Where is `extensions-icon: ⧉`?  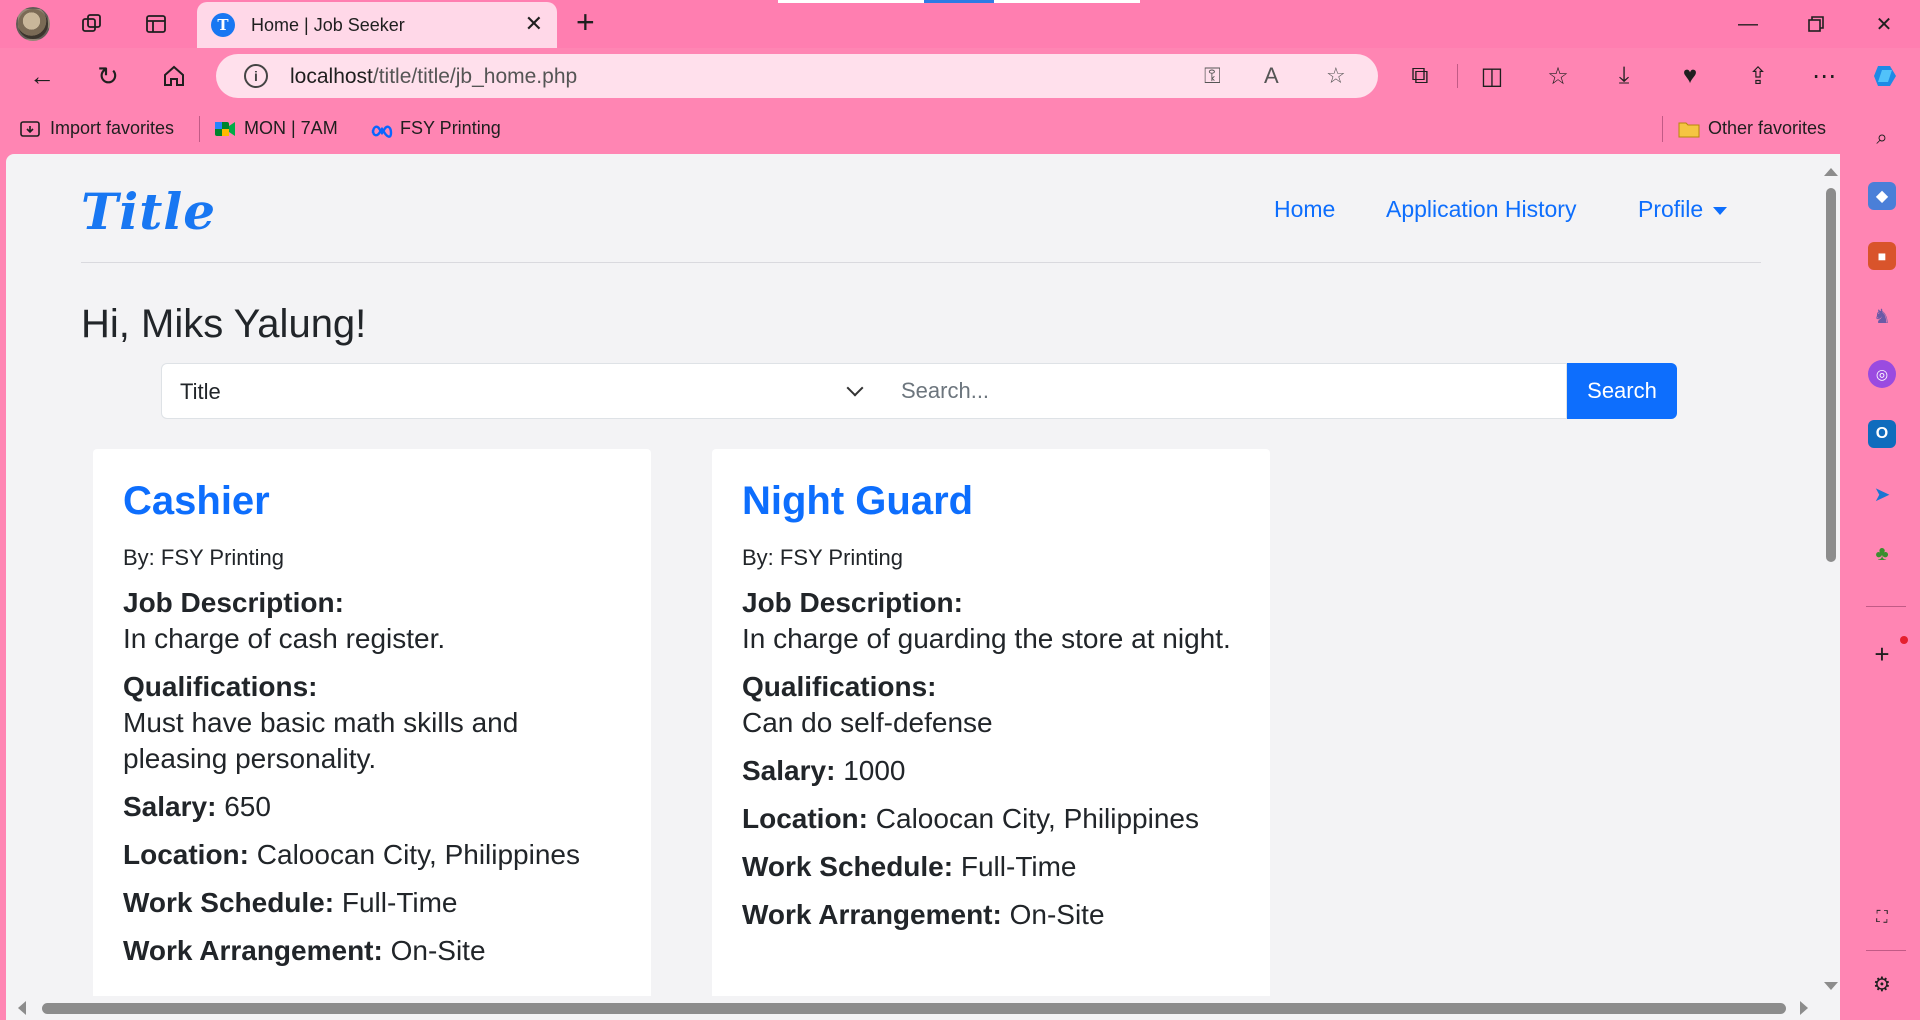
extensions-icon: ⧉ is located at coordinates (1420, 76).